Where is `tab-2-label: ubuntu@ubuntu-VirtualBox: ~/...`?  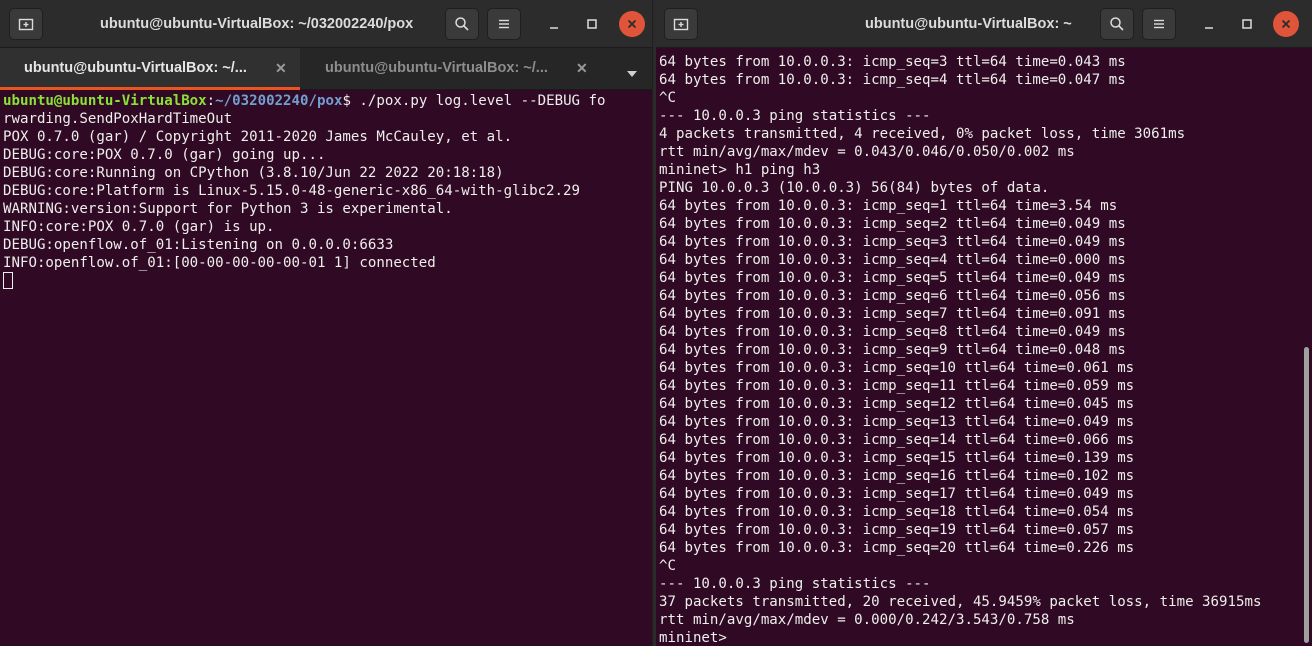 tab-2-label: ubuntu@ubuntu-VirtualBox: ~/... is located at coordinates (436, 68).